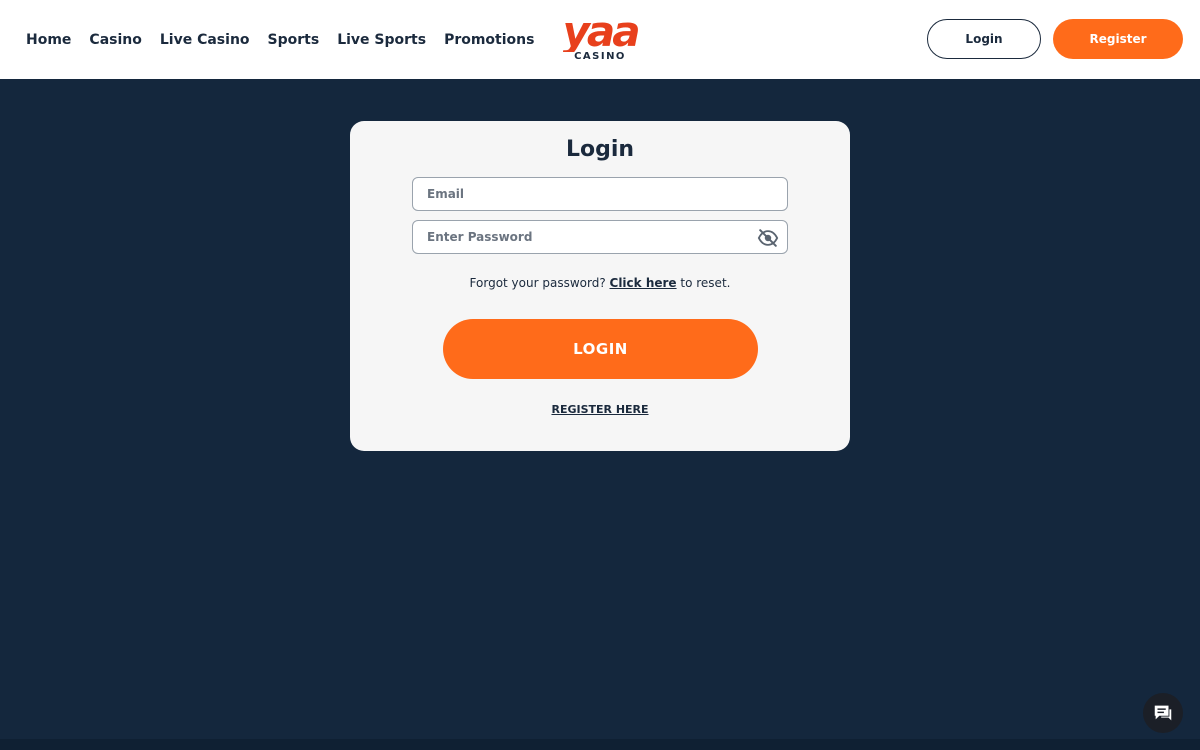 The width and height of the screenshot is (1200, 750). I want to click on nav-item-casino: Casino, so click(115, 40).